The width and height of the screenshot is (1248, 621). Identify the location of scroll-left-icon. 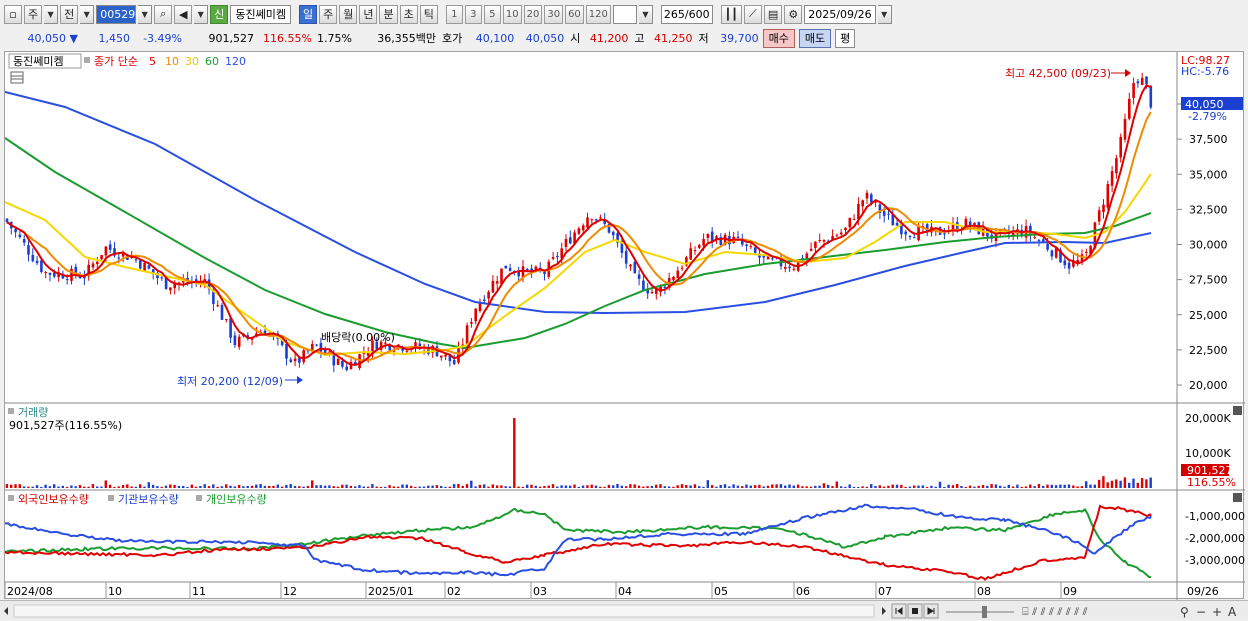
(6, 611).